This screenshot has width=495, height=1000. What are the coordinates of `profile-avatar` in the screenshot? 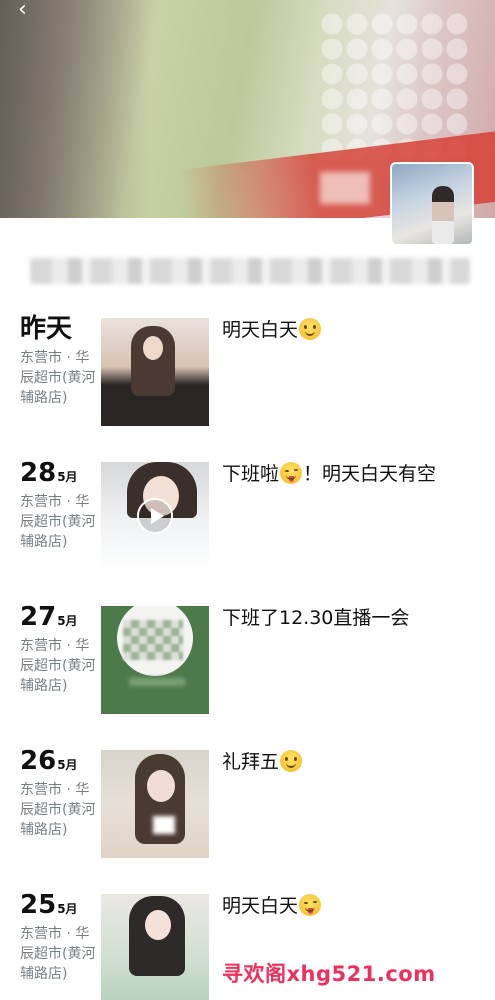 It's located at (432, 204).